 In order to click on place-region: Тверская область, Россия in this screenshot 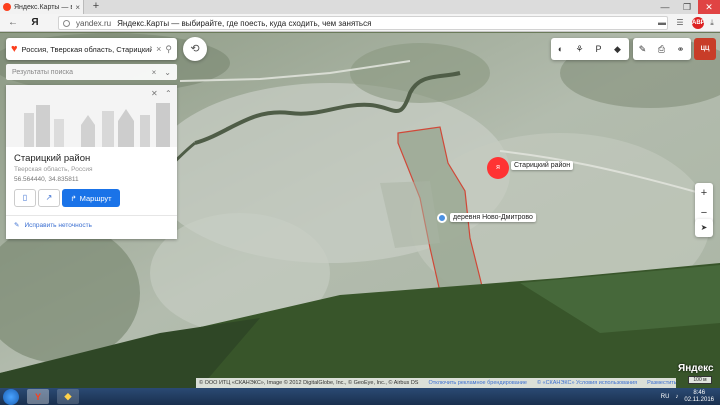, I will do `click(53, 169)`.